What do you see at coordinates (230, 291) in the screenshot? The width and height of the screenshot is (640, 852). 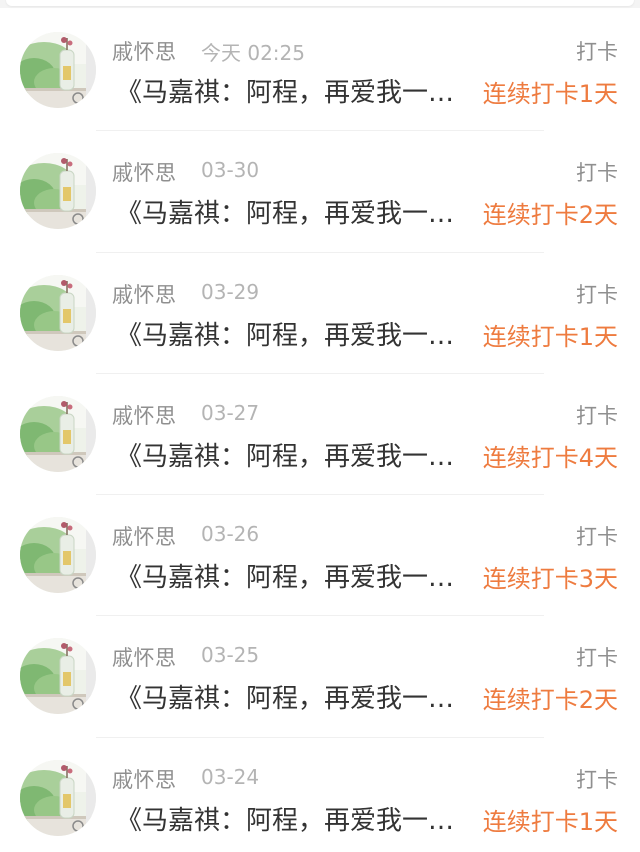 I see `post-time: 03-29` at bounding box center [230, 291].